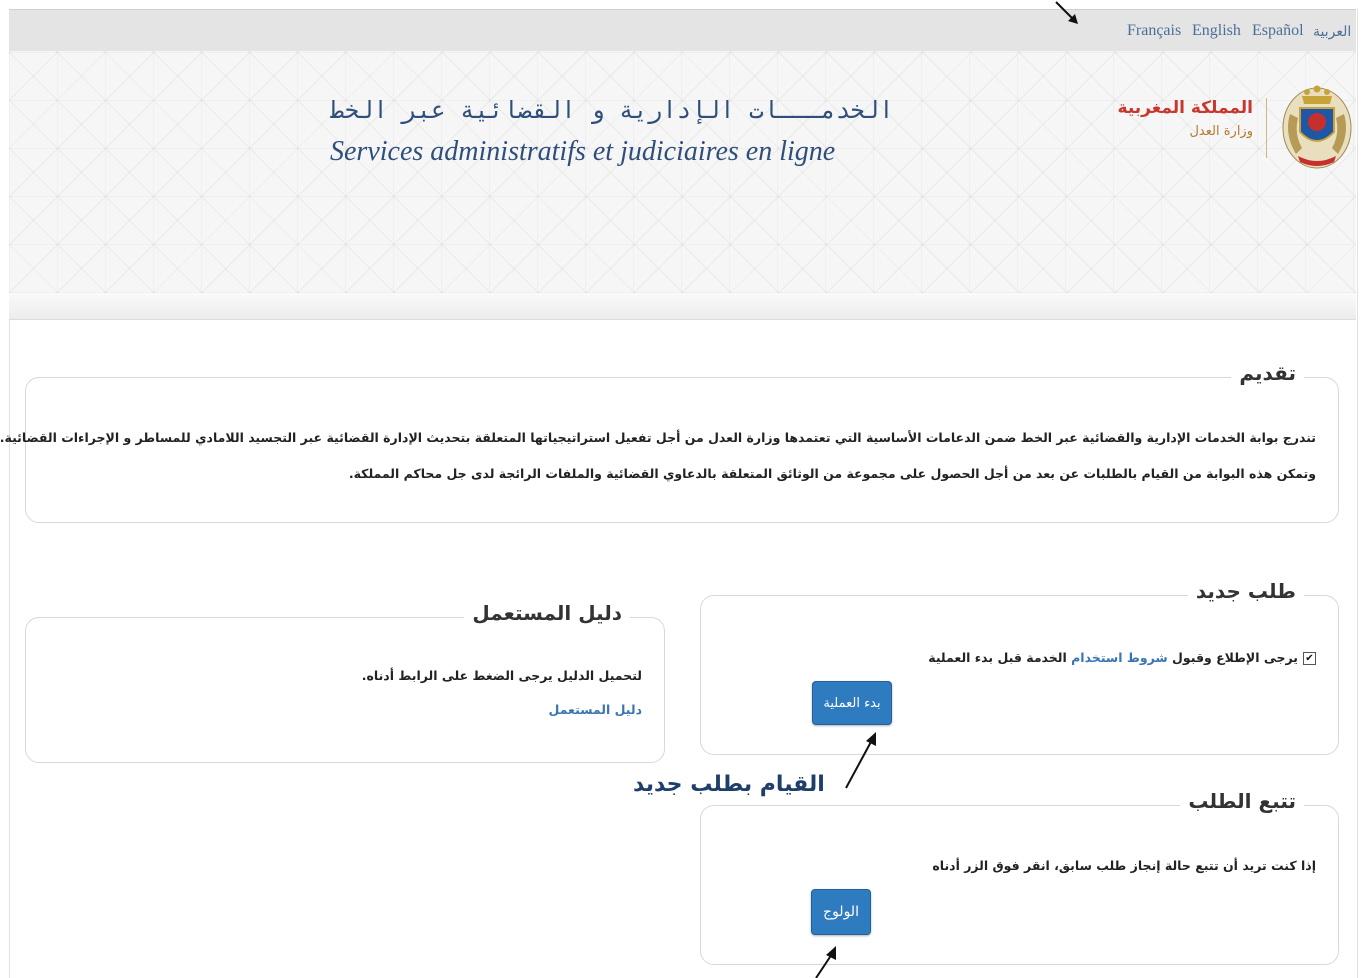  I want to click on kingdom-label: المملكة المغربية, so click(1185, 108).